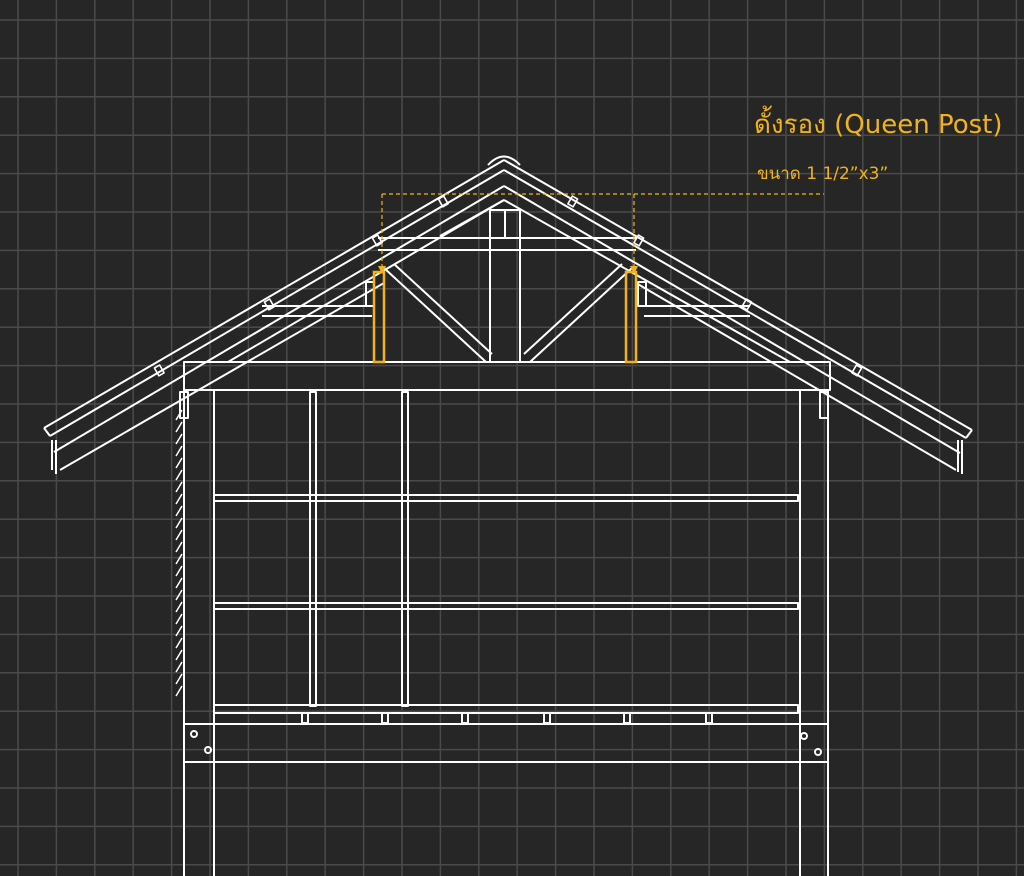 The width and height of the screenshot is (1024, 876). Describe the element at coordinates (598, 278) in the screenshot. I see `queen-post-highlight` at that location.